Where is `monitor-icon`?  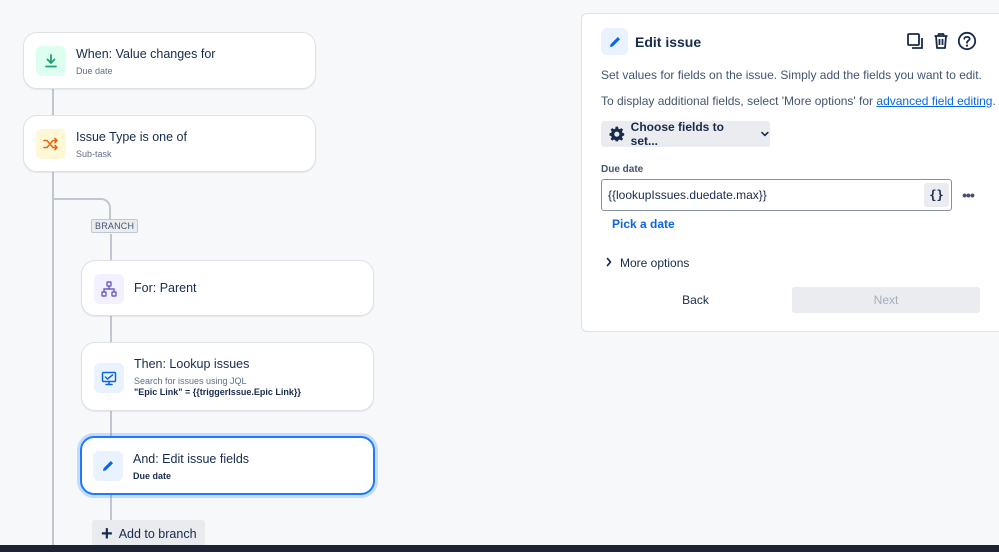
monitor-icon is located at coordinates (109, 378).